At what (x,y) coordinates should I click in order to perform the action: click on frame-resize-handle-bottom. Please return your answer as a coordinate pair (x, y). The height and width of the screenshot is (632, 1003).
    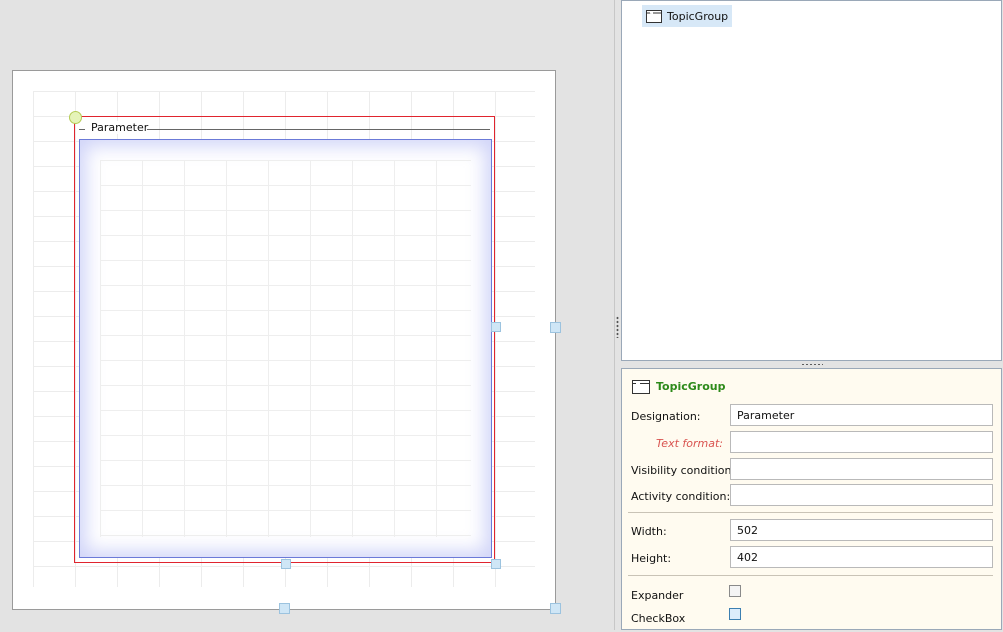
    Looking at the image, I should click on (286, 564).